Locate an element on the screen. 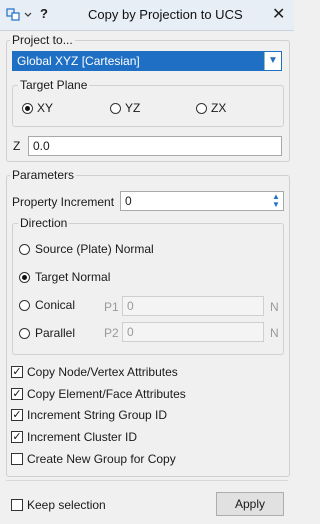 This screenshot has height=524, width=320. radio-zx-label: ZX is located at coordinates (219, 108).